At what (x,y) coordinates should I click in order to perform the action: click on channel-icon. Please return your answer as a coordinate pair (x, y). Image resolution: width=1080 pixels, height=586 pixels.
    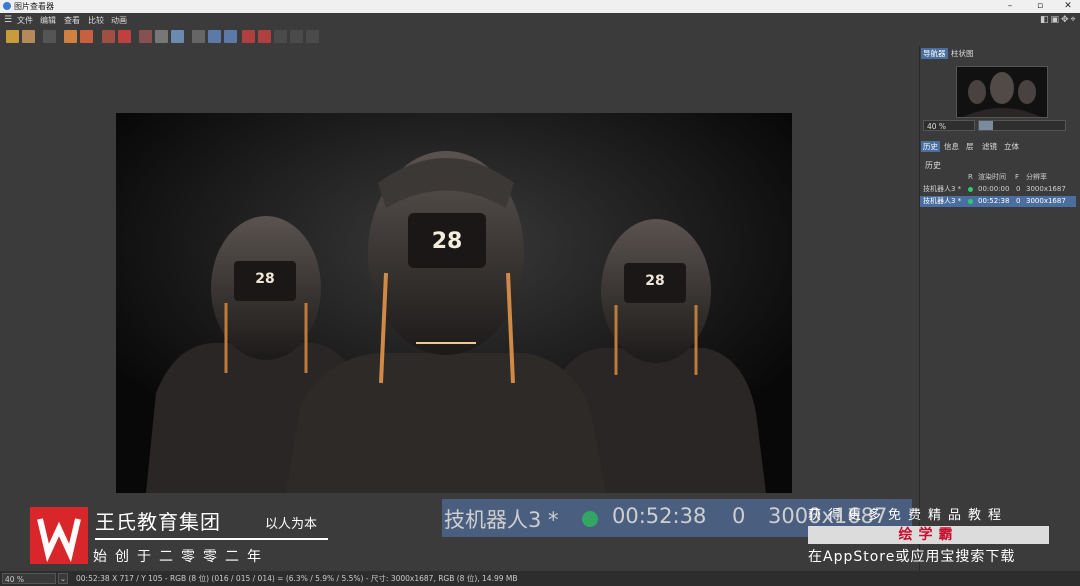
    Looking at the image, I should click on (198, 36).